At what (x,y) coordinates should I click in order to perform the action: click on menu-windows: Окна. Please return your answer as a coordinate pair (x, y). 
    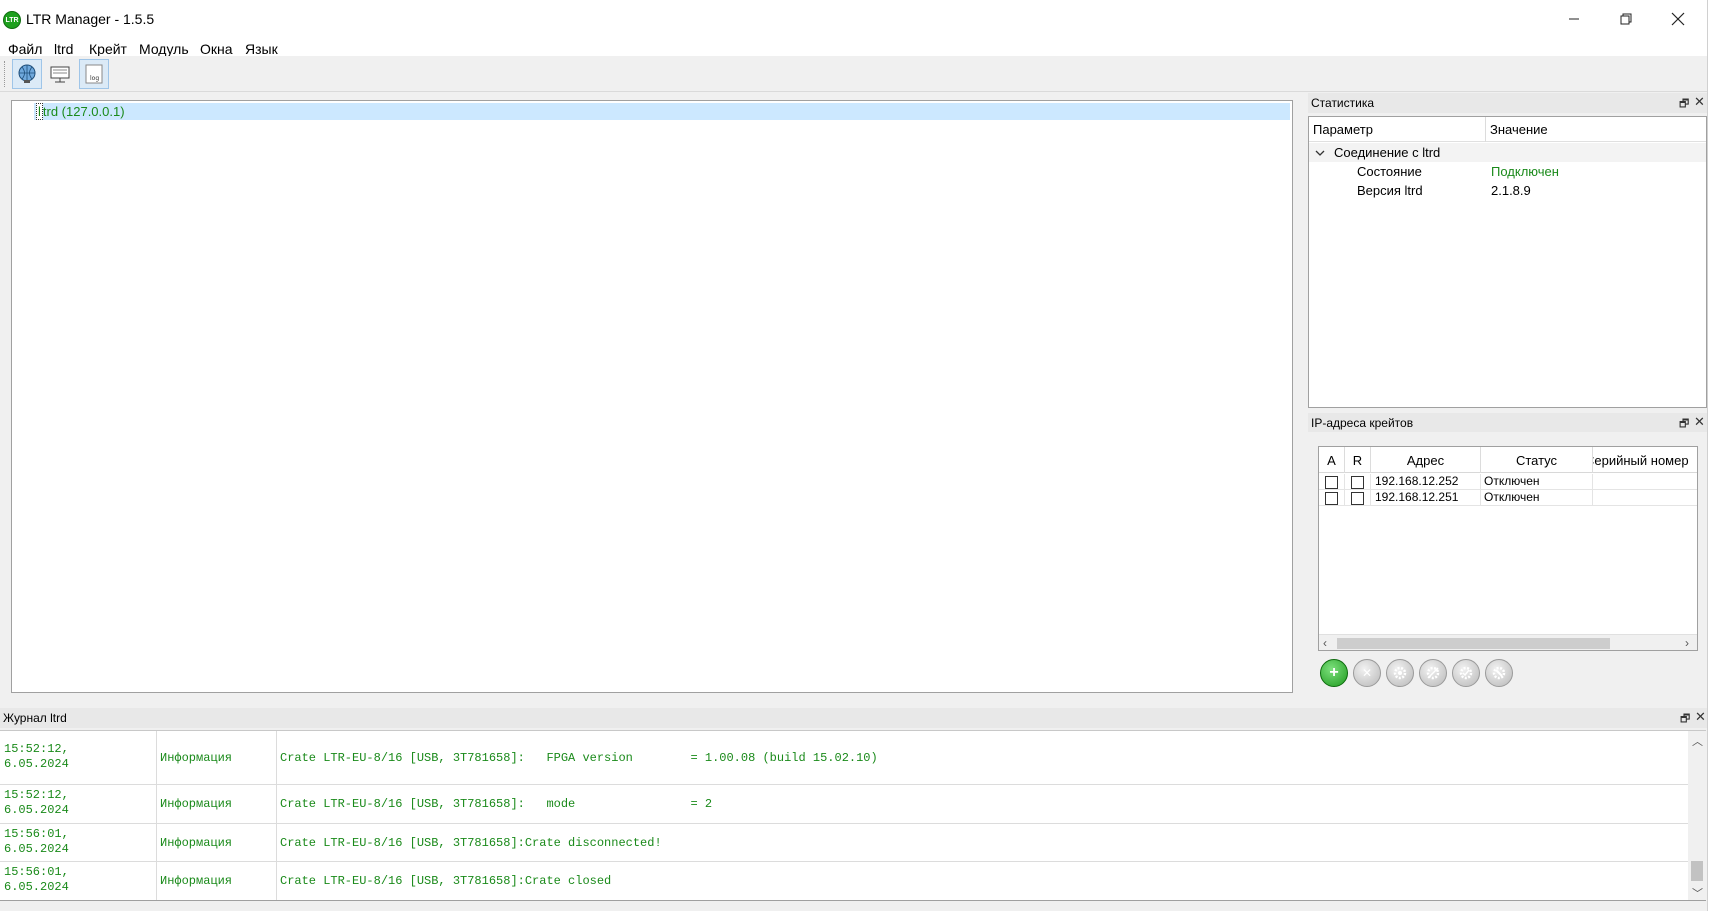
    Looking at the image, I should click on (216, 49).